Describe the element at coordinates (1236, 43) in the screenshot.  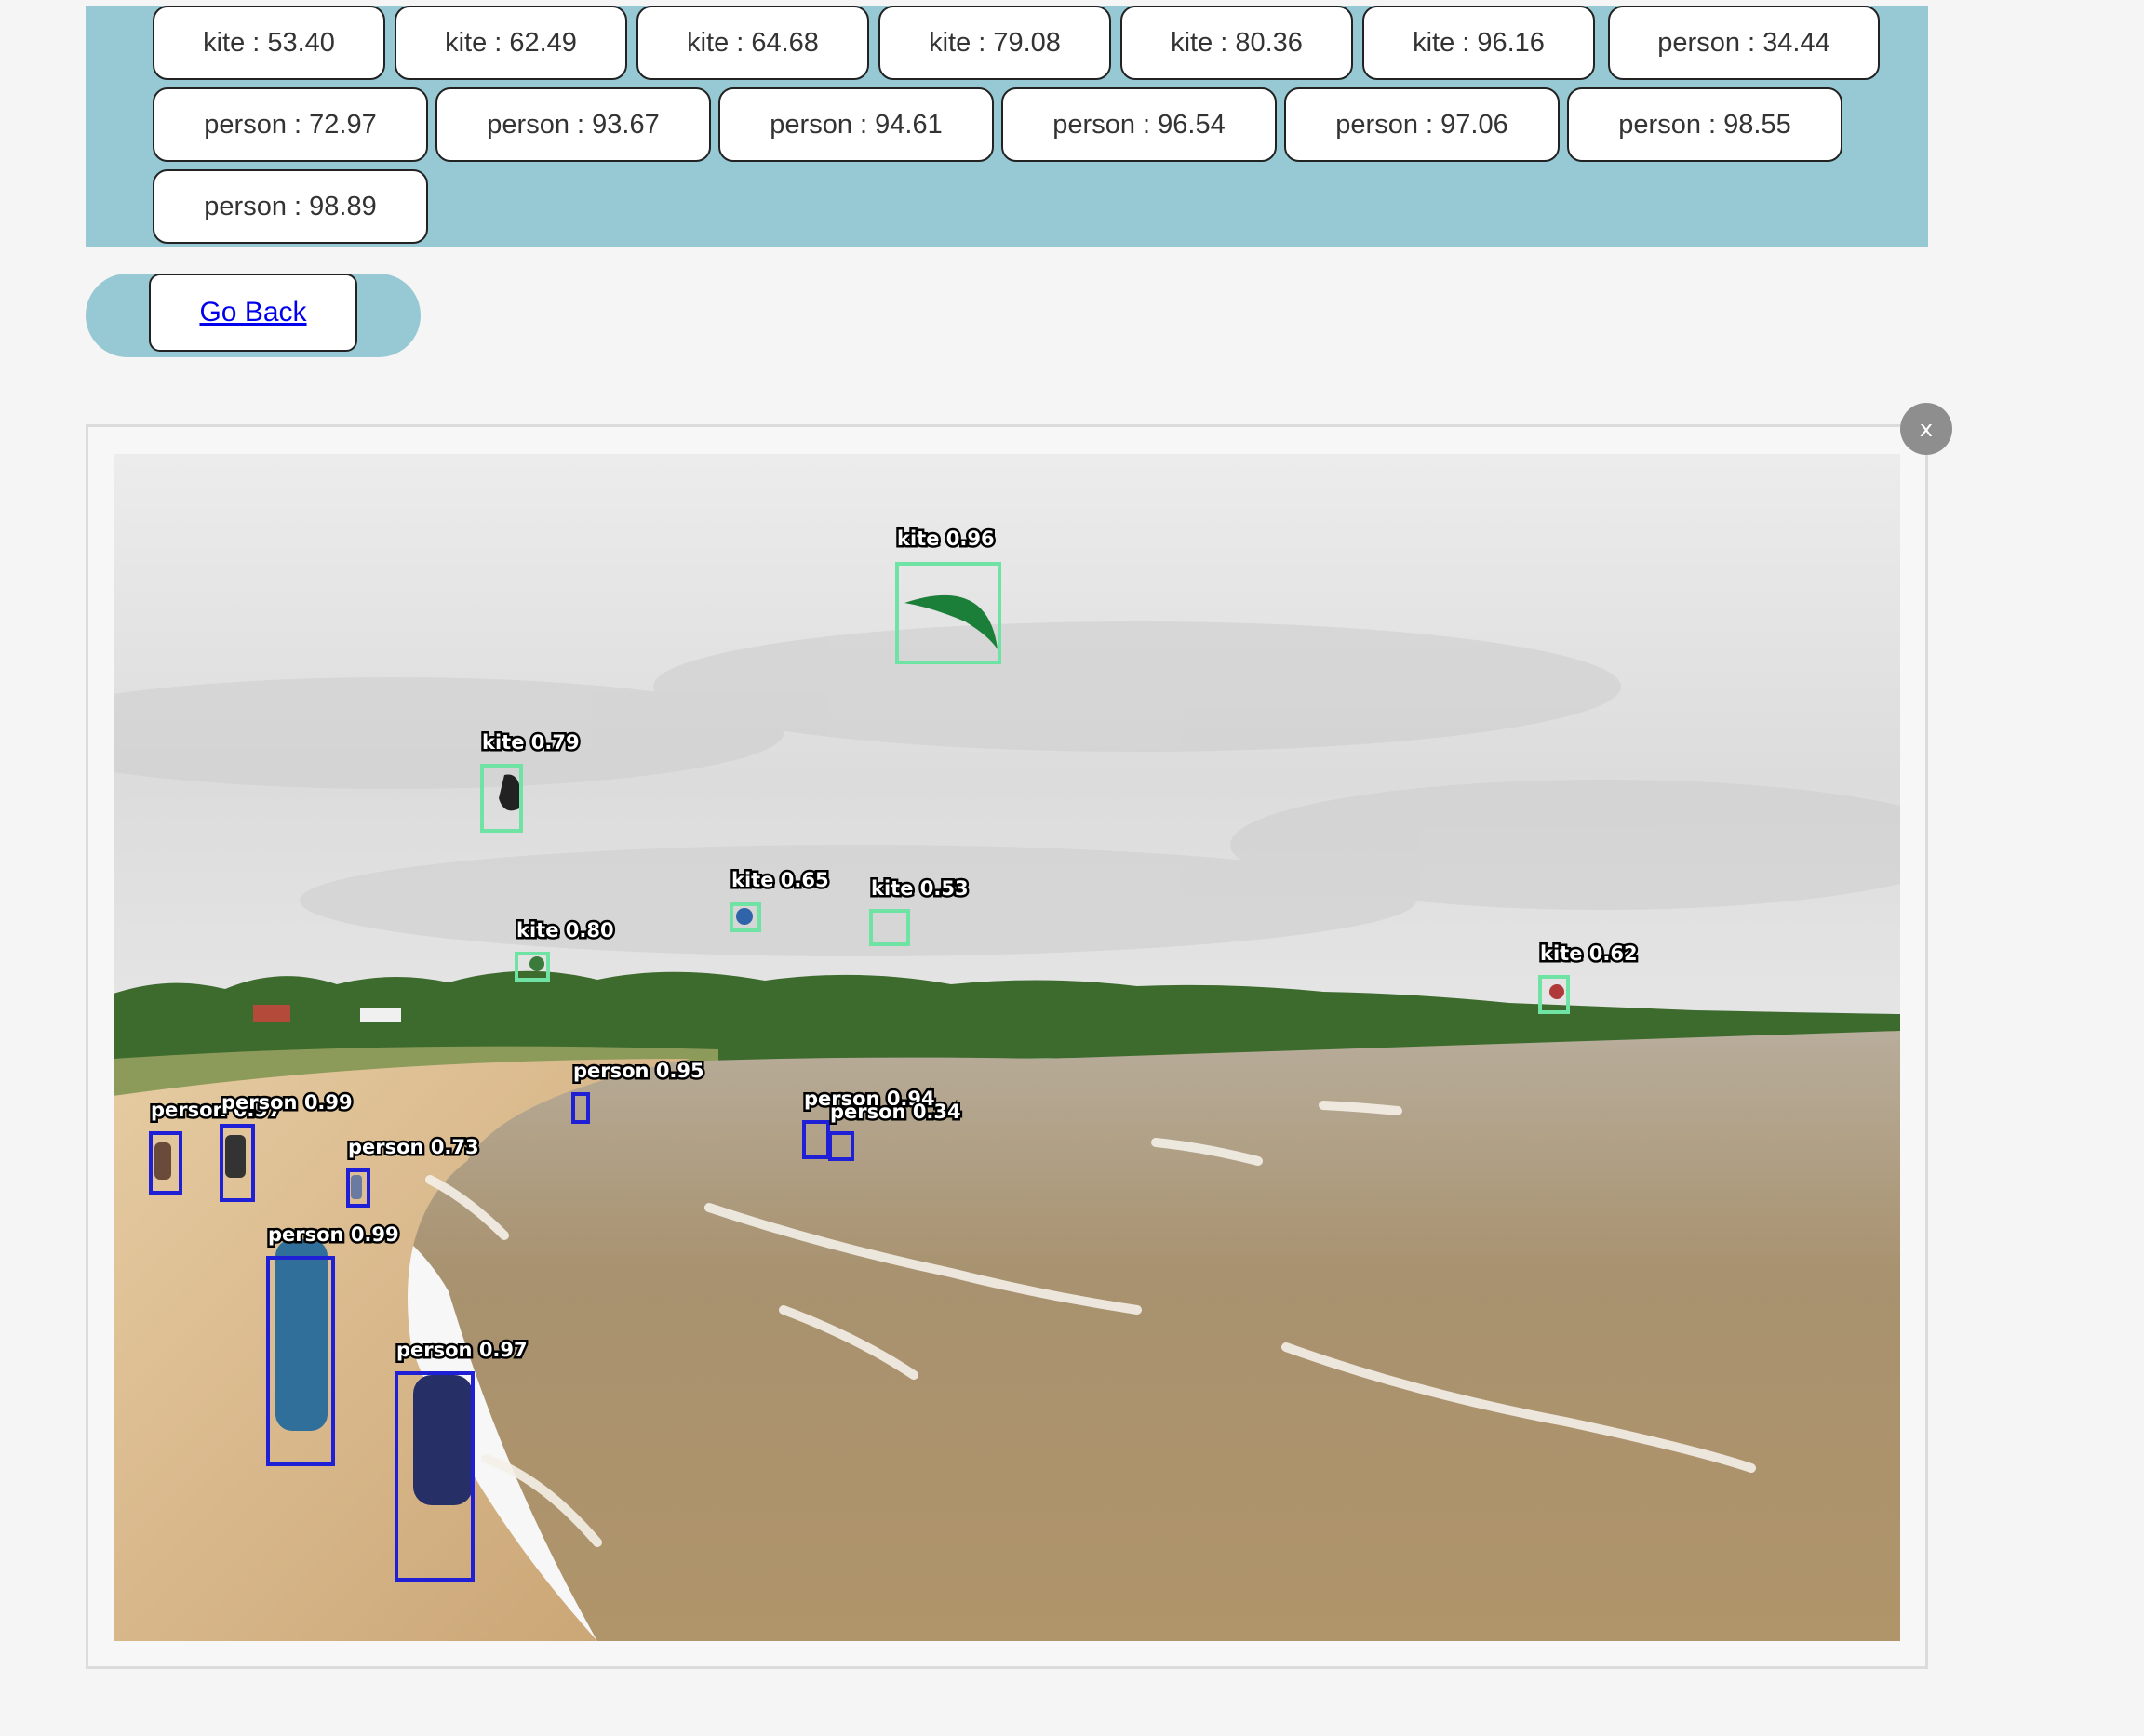
I see `detection-chip: kite : 80.36` at that location.